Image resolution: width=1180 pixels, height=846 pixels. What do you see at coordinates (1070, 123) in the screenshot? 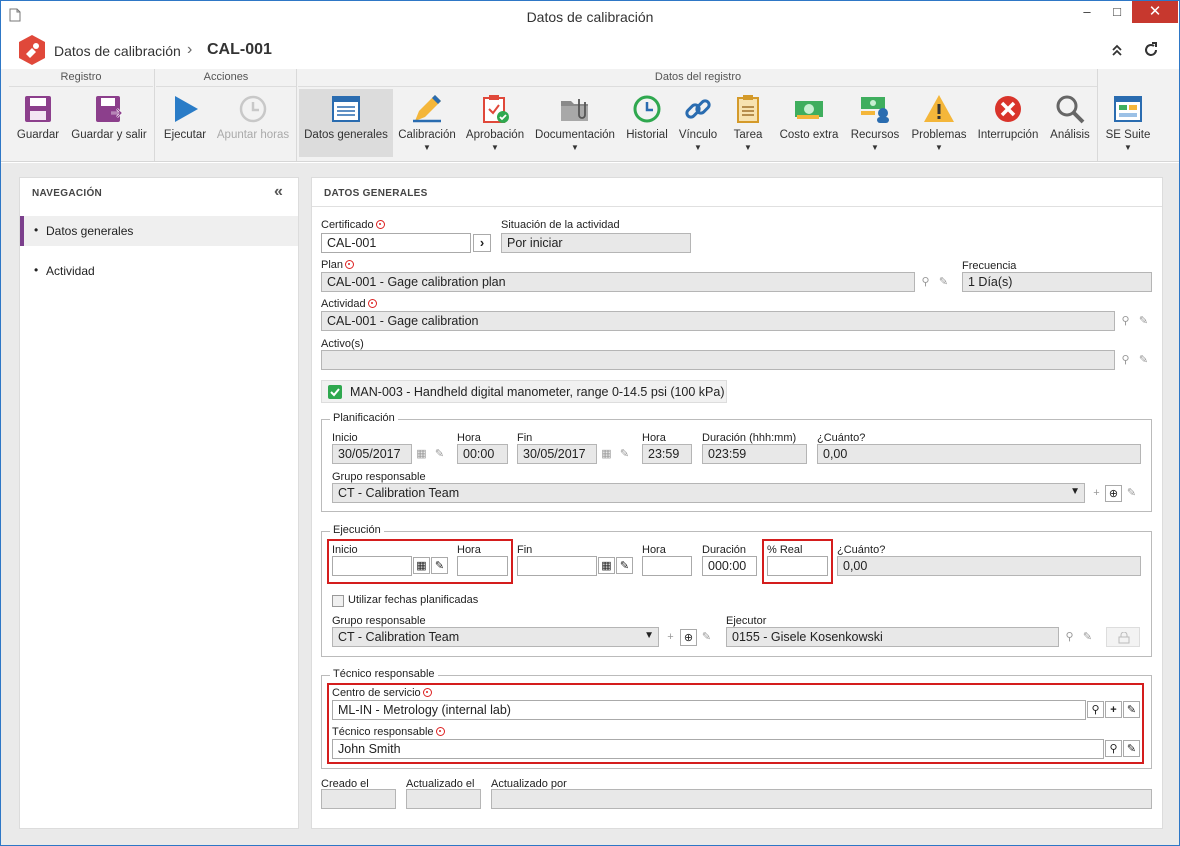
I see `analisis-button: Análisis` at bounding box center [1070, 123].